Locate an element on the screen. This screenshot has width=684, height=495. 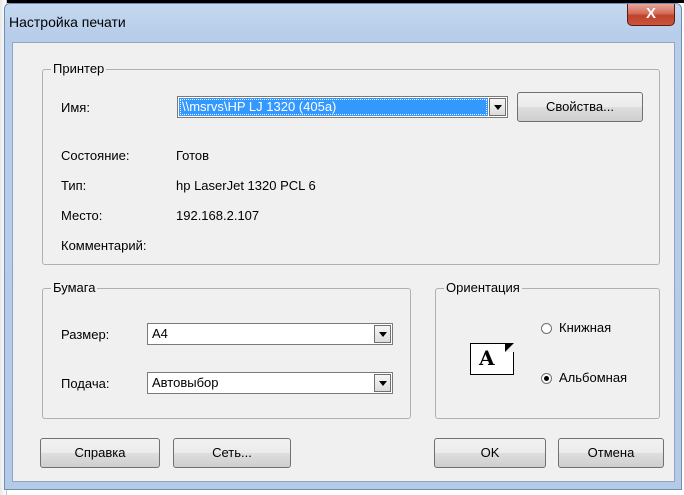
close-button: X is located at coordinates (651, 15).